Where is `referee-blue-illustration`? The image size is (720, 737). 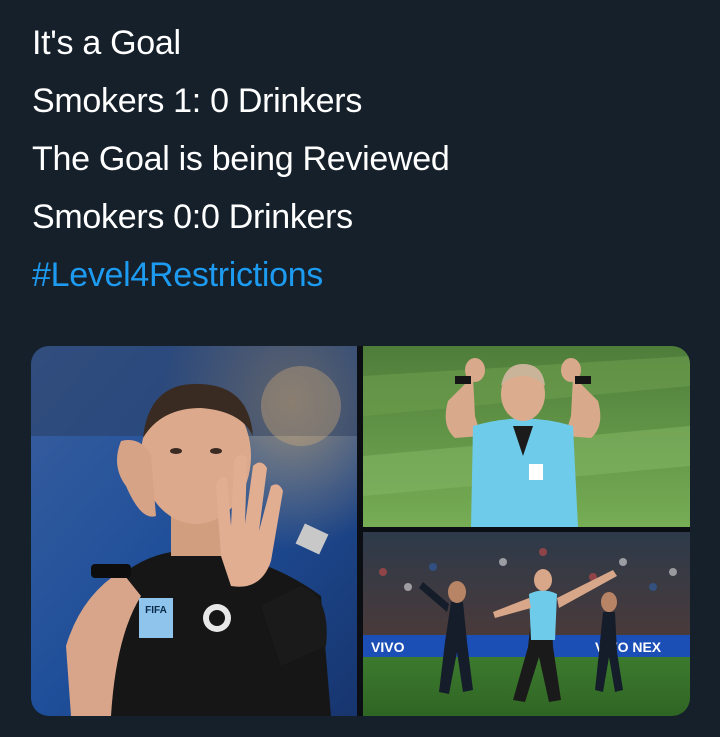
referee-blue-illustration is located at coordinates (526, 436).